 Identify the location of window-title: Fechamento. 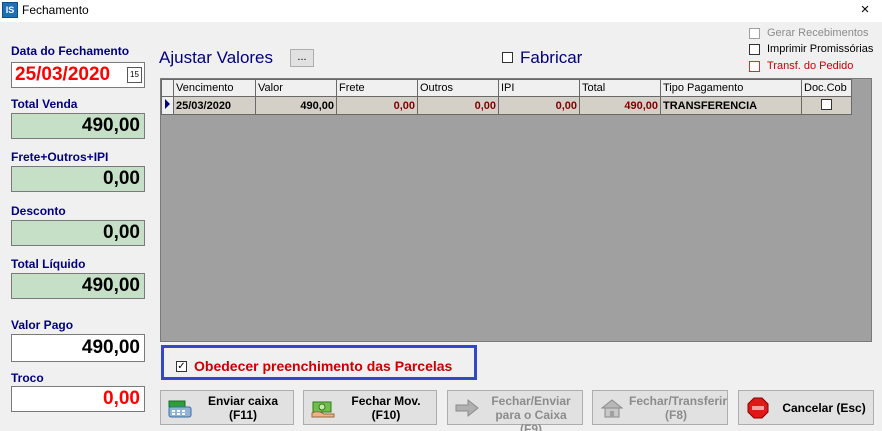
(55, 10).